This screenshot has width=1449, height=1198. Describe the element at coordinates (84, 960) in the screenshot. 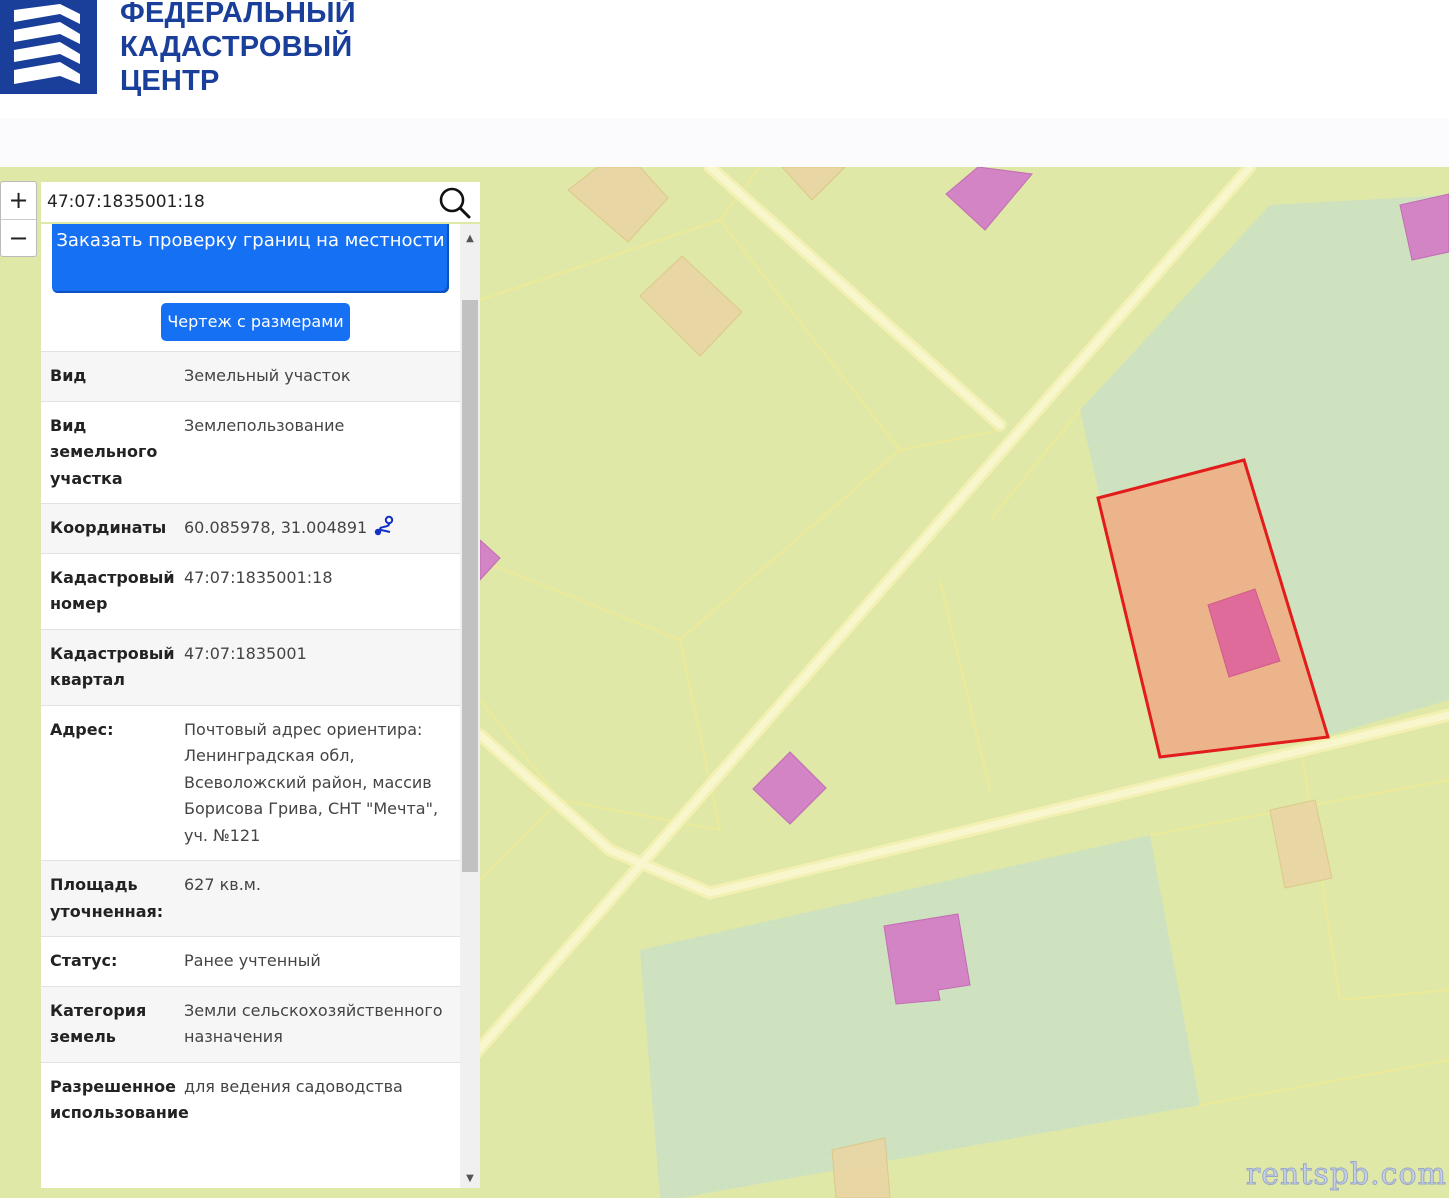

I see `attribute-label: Статус:` at that location.